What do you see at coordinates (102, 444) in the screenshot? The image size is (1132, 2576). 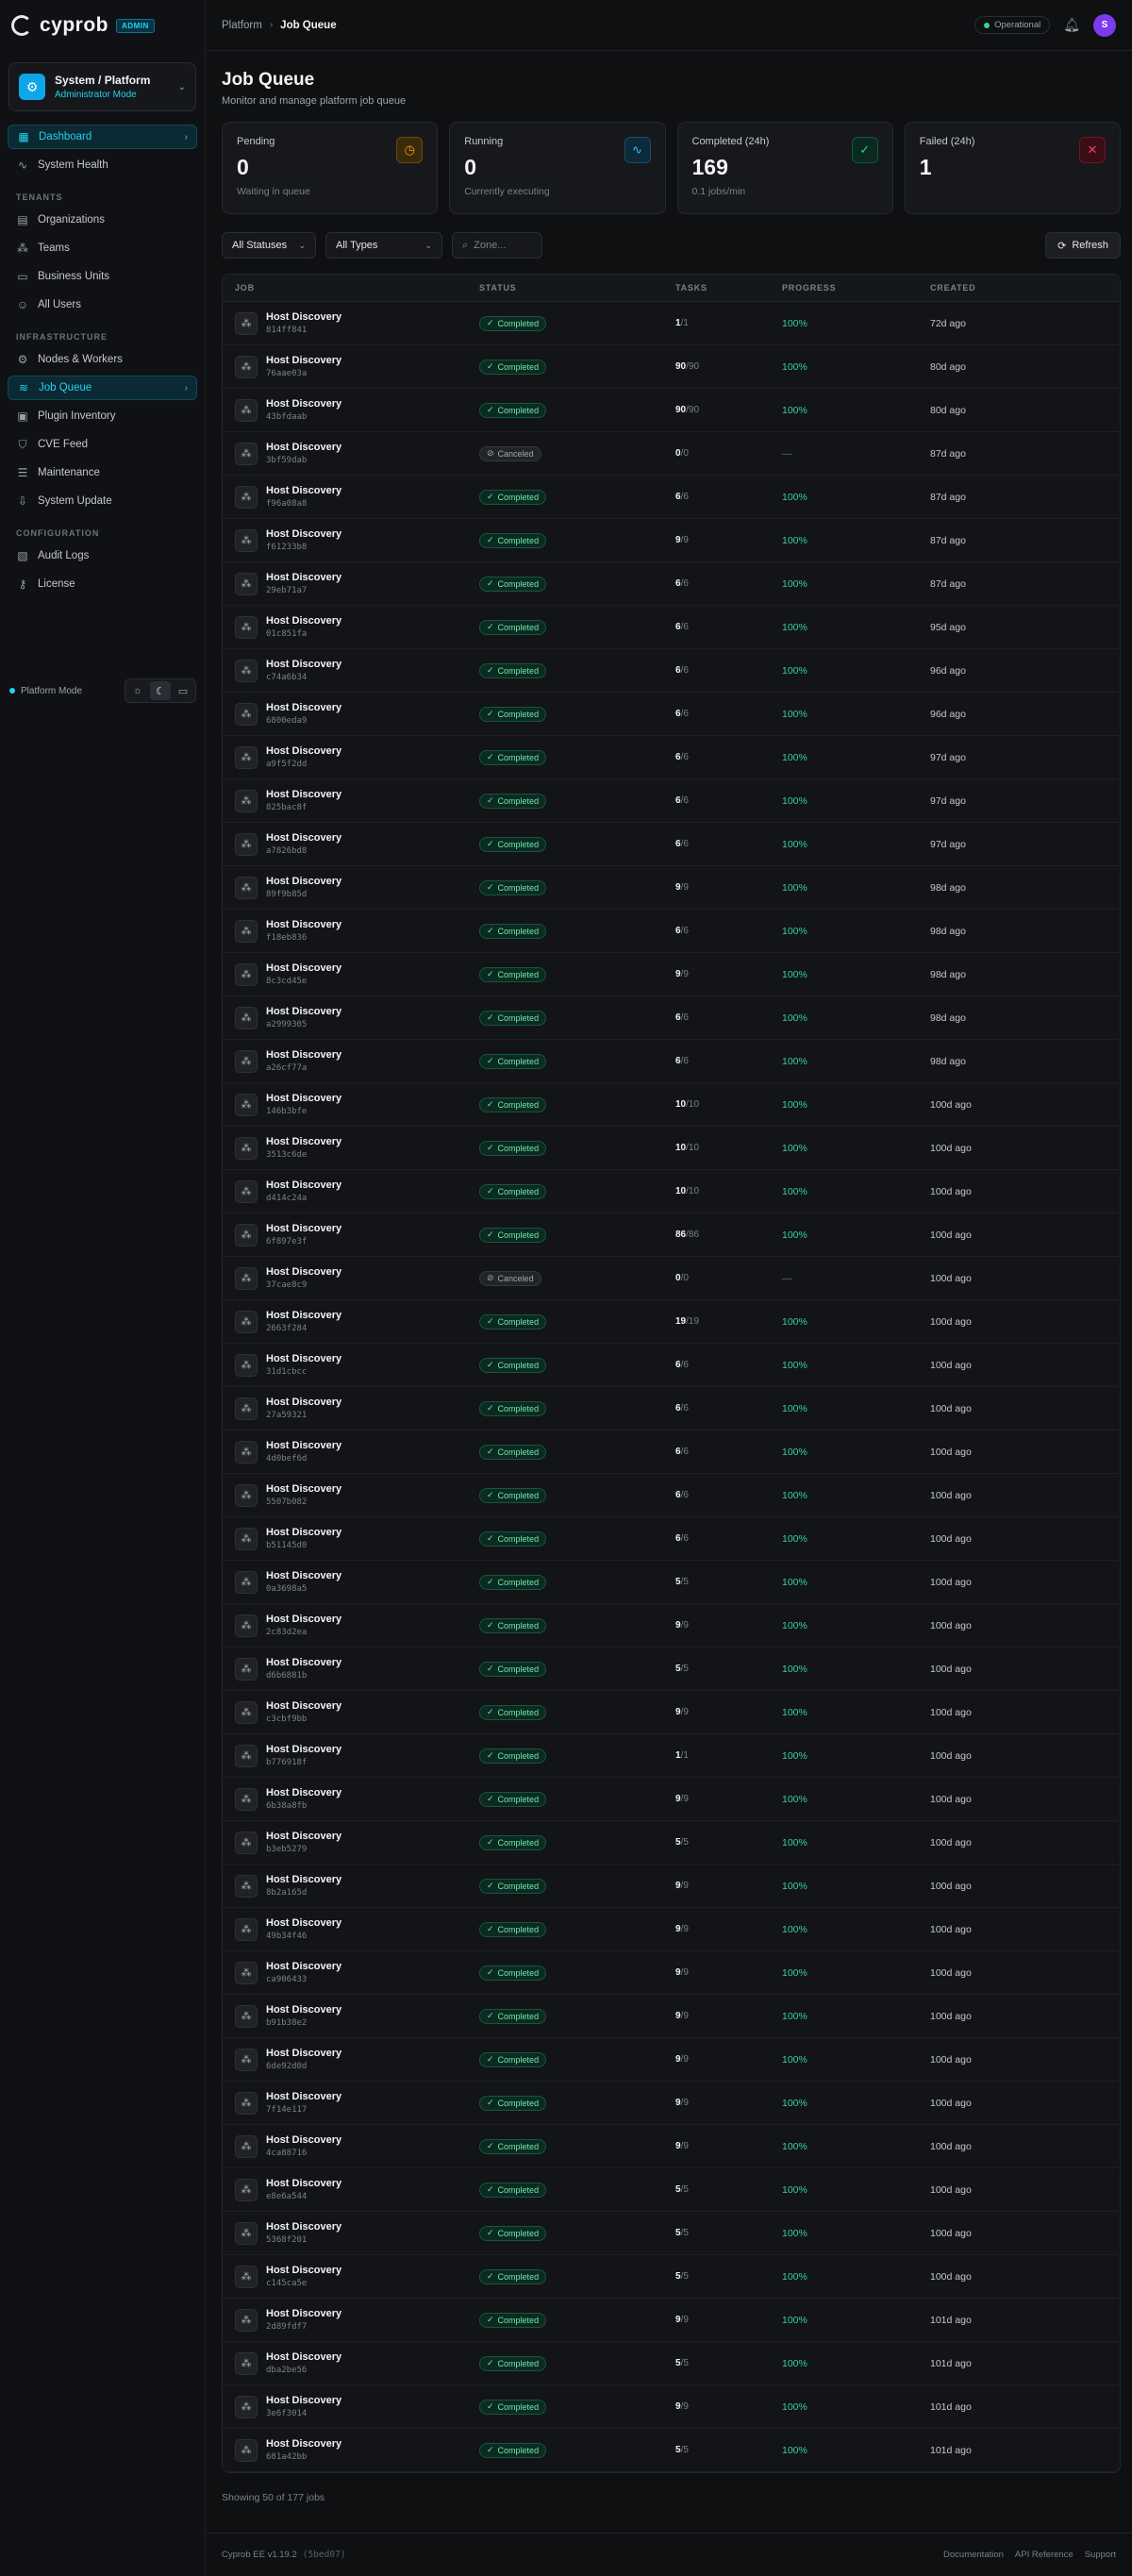 I see `sidebar-item-cve-feed: ⛉ CVE Feed` at bounding box center [102, 444].